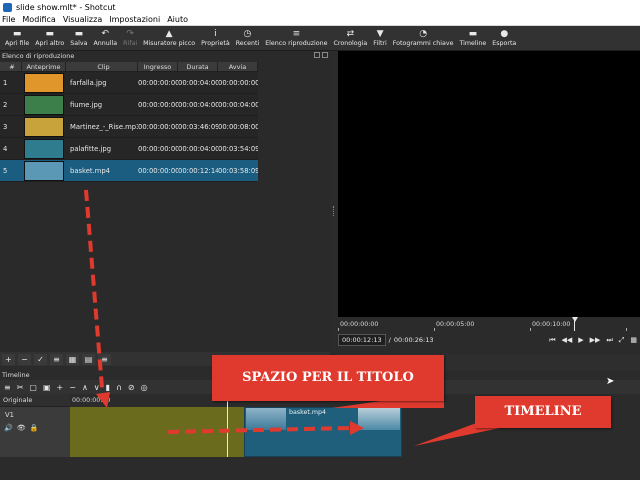  Describe the element at coordinates (238, 127) in the screenshot. I see `row-start: 00:00:08:00` at that location.